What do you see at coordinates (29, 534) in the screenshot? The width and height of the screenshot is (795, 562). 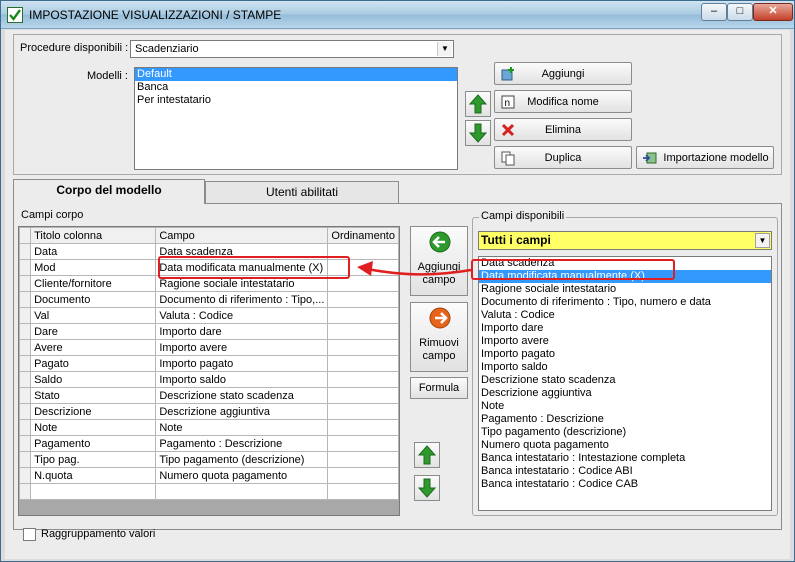 I see `raggruppamento-checkbox` at bounding box center [29, 534].